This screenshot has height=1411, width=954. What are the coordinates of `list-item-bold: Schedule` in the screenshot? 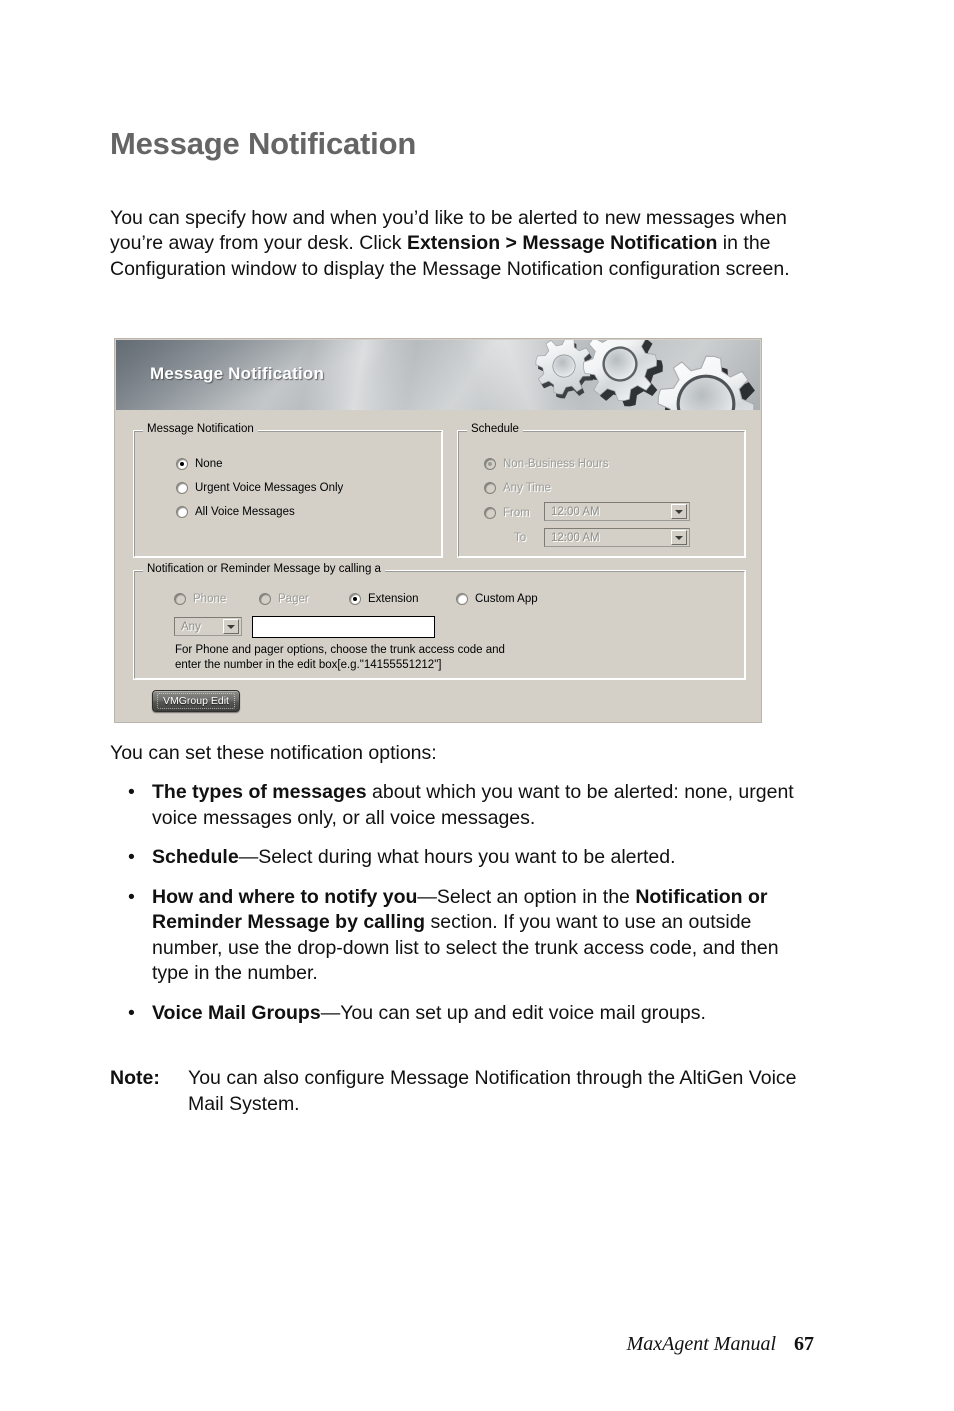 It's located at (195, 857).